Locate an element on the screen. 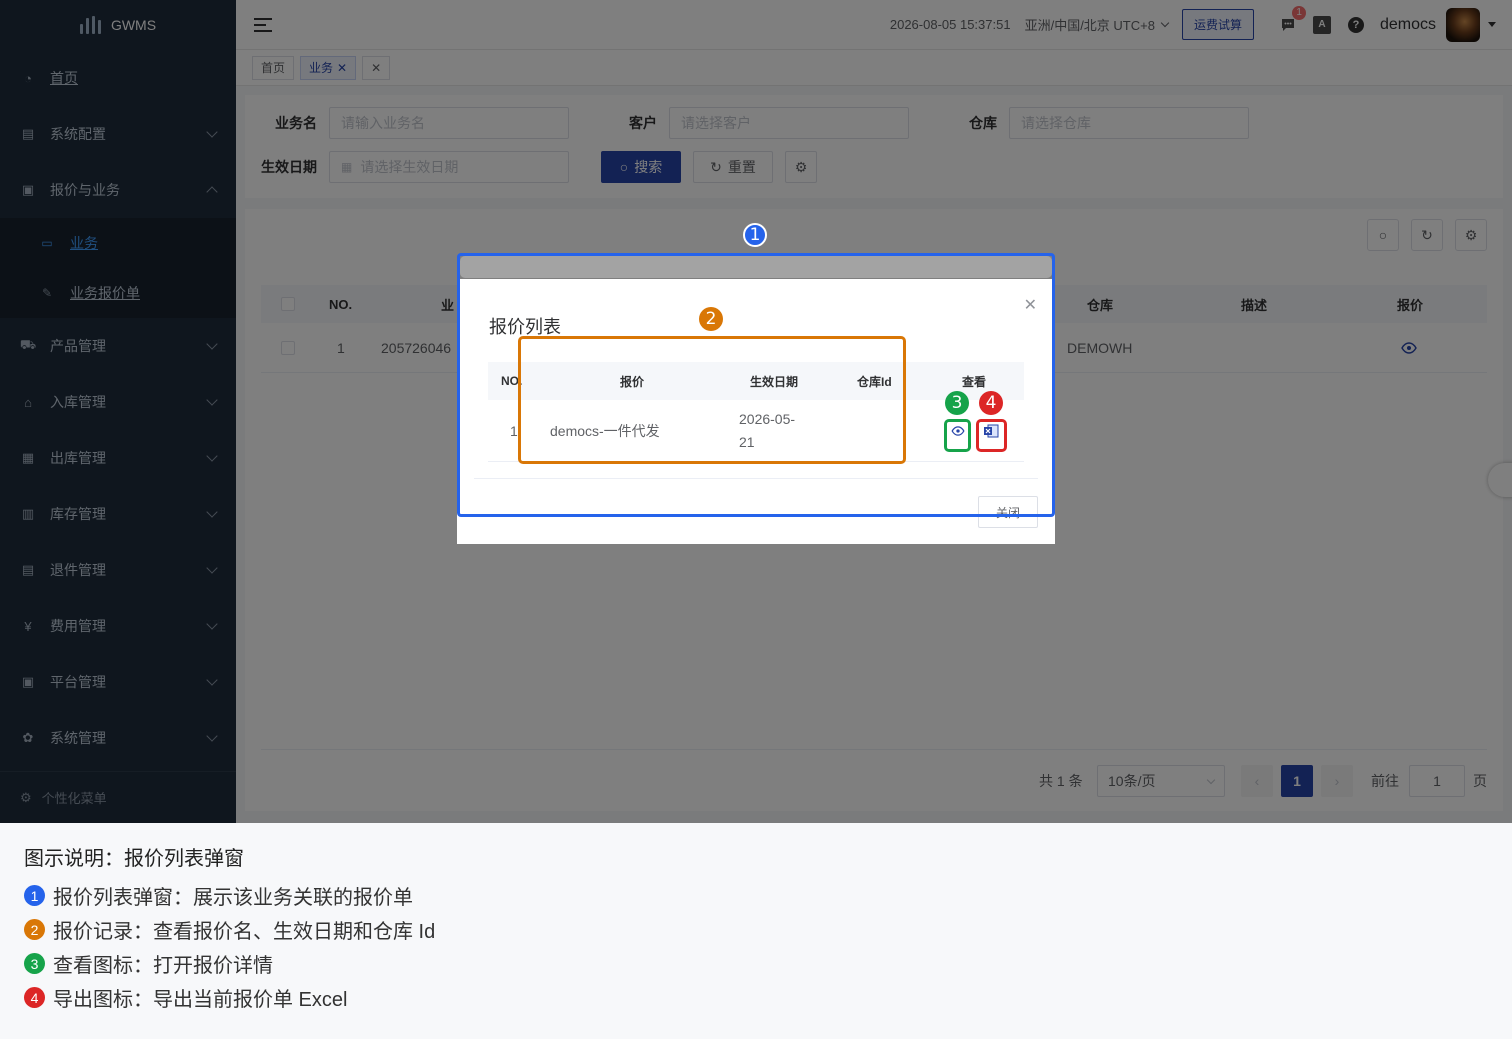 This screenshot has width=1512, height=1039. row-effective-date: 2026-05- 21 is located at coordinates (767, 430).